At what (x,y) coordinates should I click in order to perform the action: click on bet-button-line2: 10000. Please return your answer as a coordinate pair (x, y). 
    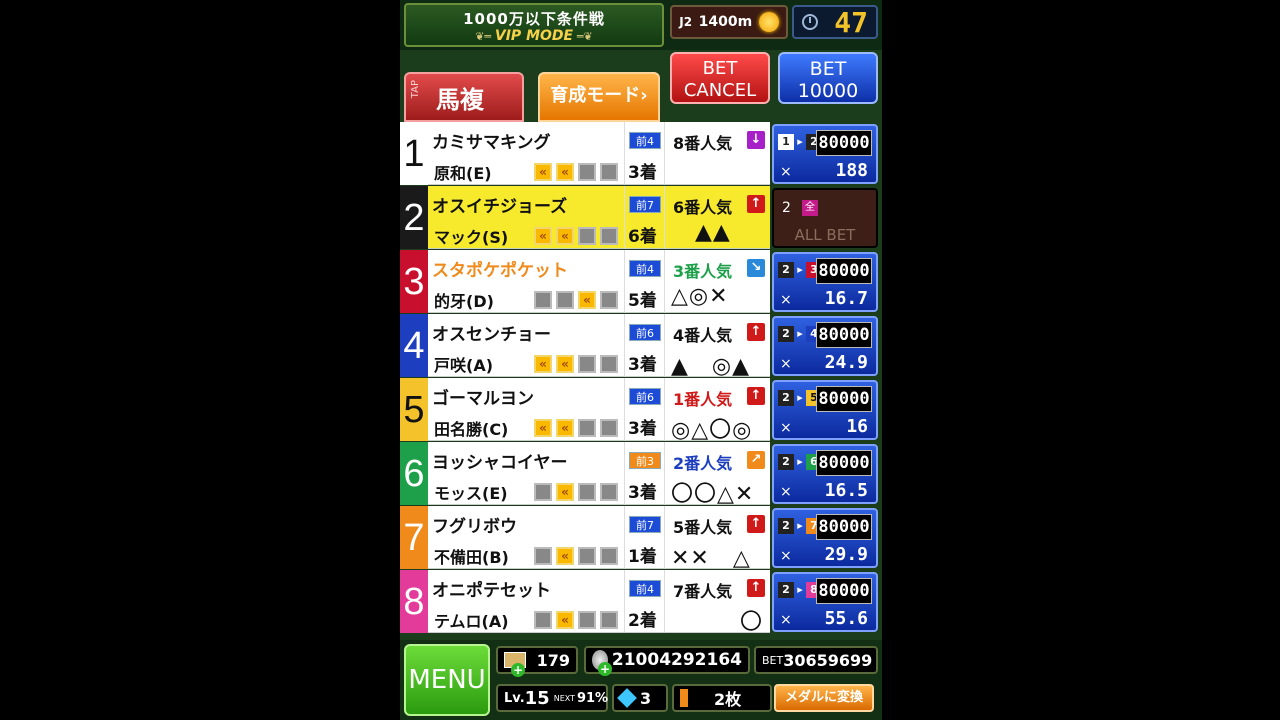
    Looking at the image, I should click on (828, 91).